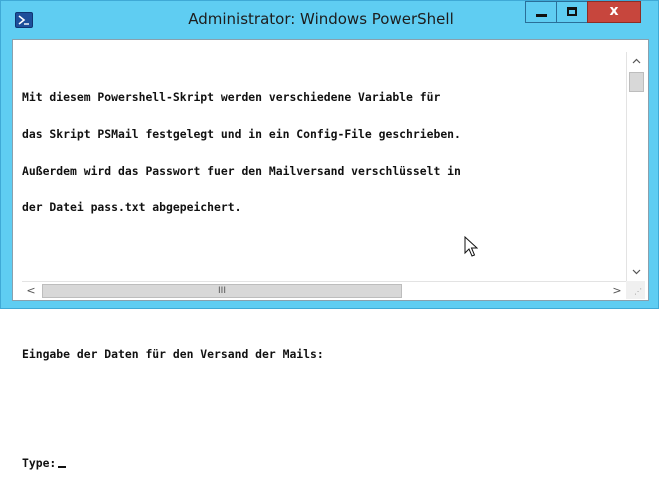  I want to click on vertical-scrollbar, so click(636, 166).